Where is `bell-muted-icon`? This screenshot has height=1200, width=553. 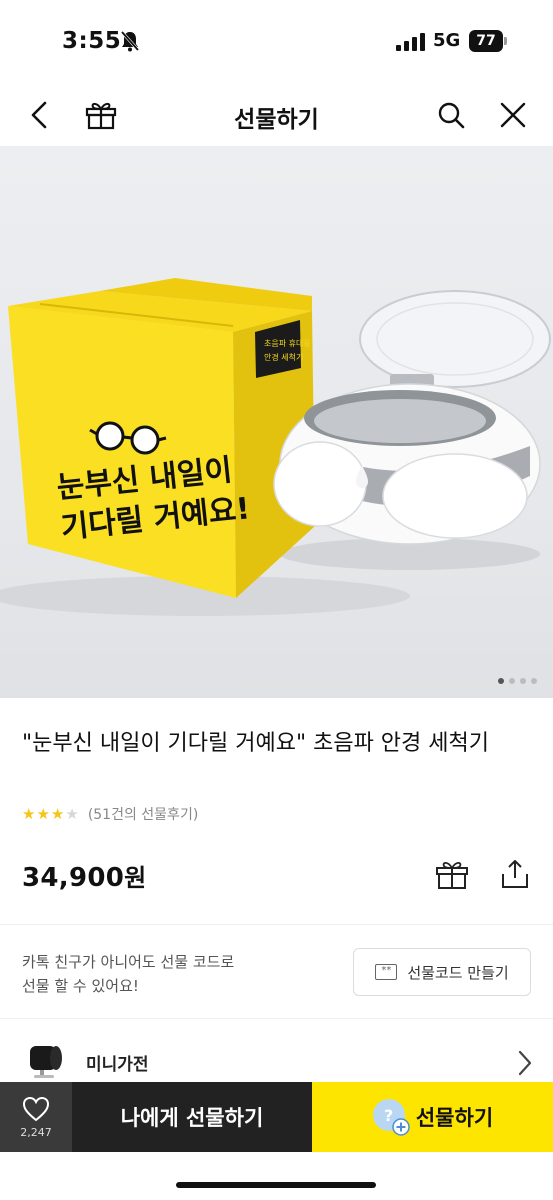 bell-muted-icon is located at coordinates (130, 41).